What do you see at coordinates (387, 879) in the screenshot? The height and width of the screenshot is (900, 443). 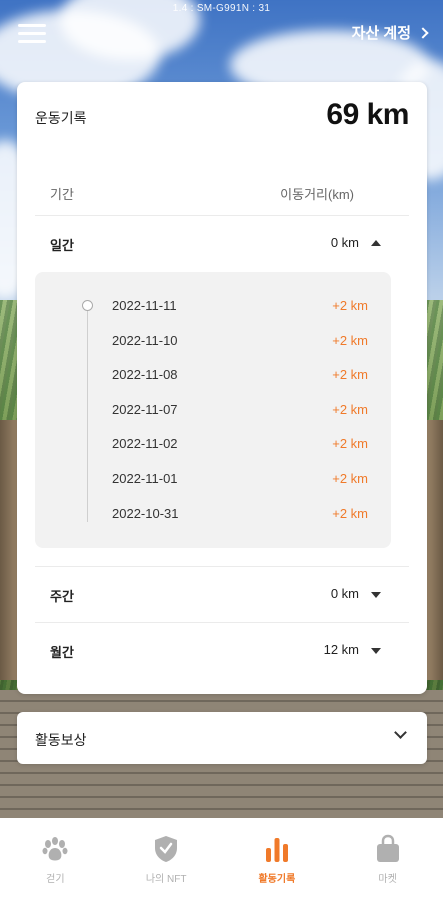 I see `nav-label: 마켓` at bounding box center [387, 879].